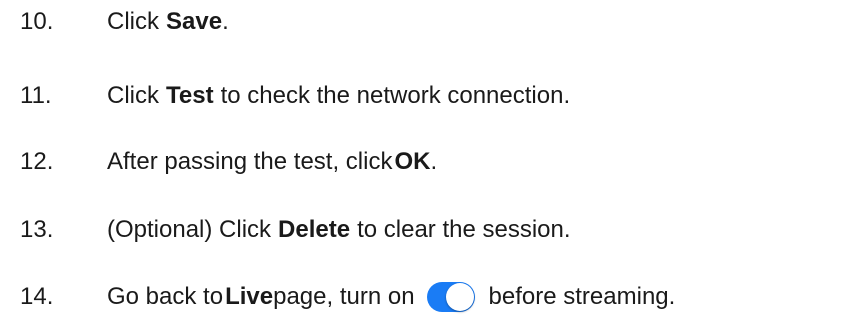 This screenshot has height=329, width=866. I want to click on toggle-switch-on-icon, so click(450, 297).